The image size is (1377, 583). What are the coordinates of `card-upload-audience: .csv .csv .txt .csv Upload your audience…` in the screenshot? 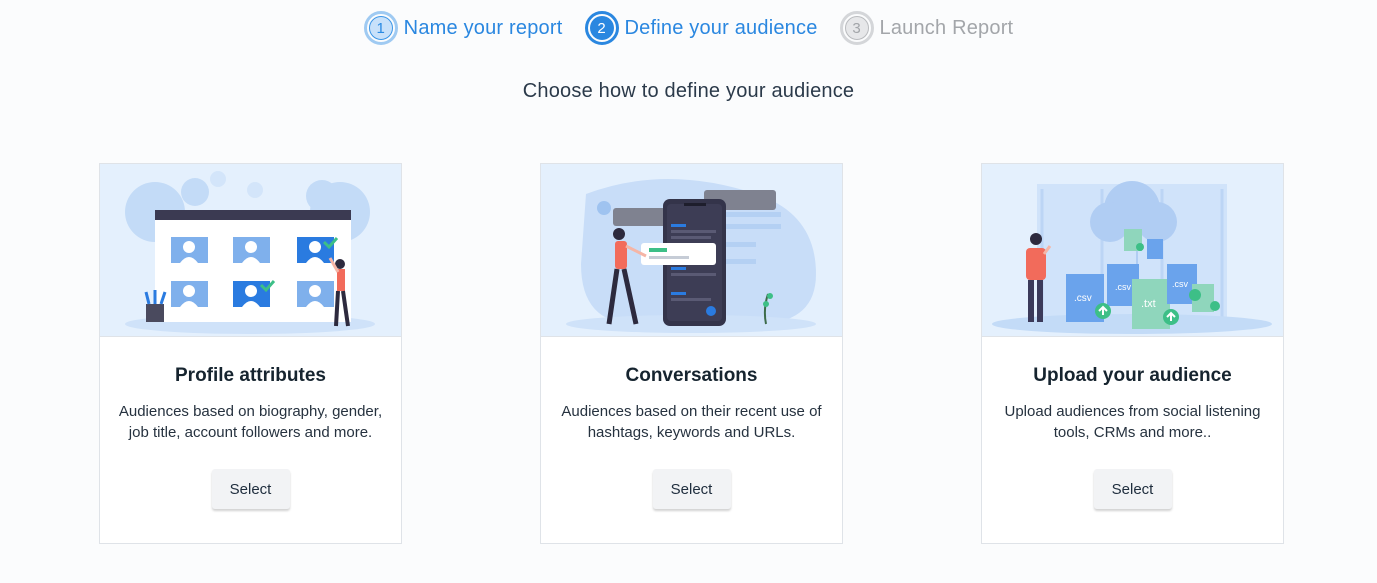 It's located at (1132, 353).